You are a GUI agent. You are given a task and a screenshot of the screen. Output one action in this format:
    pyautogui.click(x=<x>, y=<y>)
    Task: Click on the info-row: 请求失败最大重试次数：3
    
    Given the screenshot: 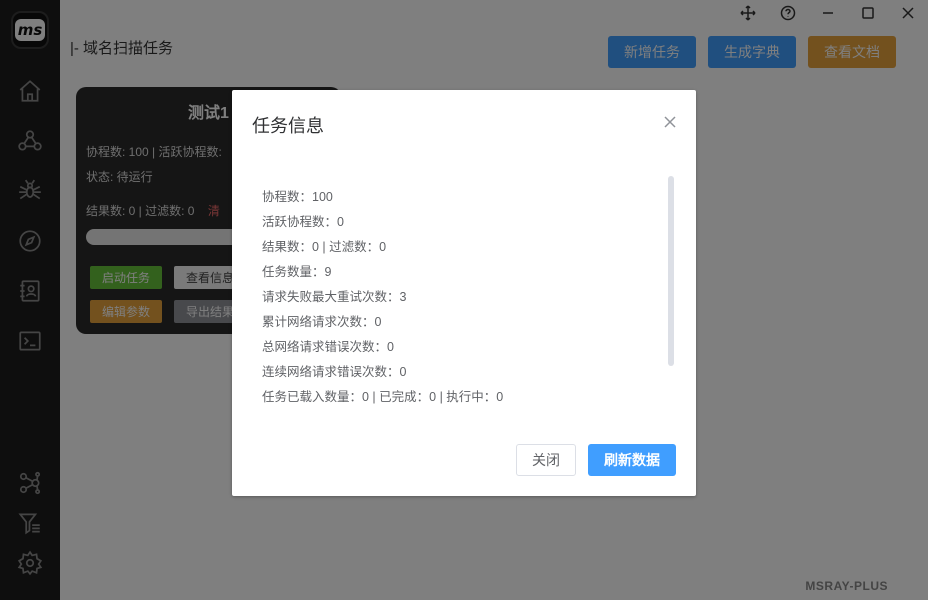 What is the action you would take?
    pyautogui.click(x=334, y=297)
    